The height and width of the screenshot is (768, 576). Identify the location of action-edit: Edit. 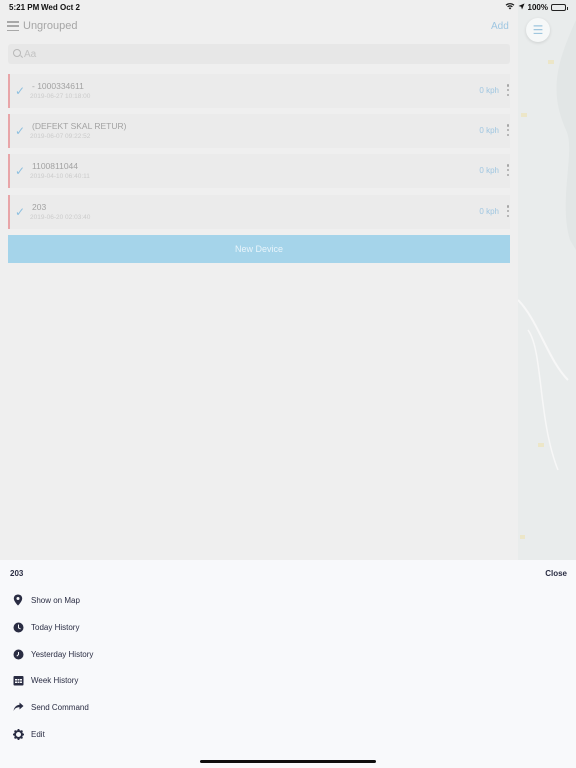
(28, 734).